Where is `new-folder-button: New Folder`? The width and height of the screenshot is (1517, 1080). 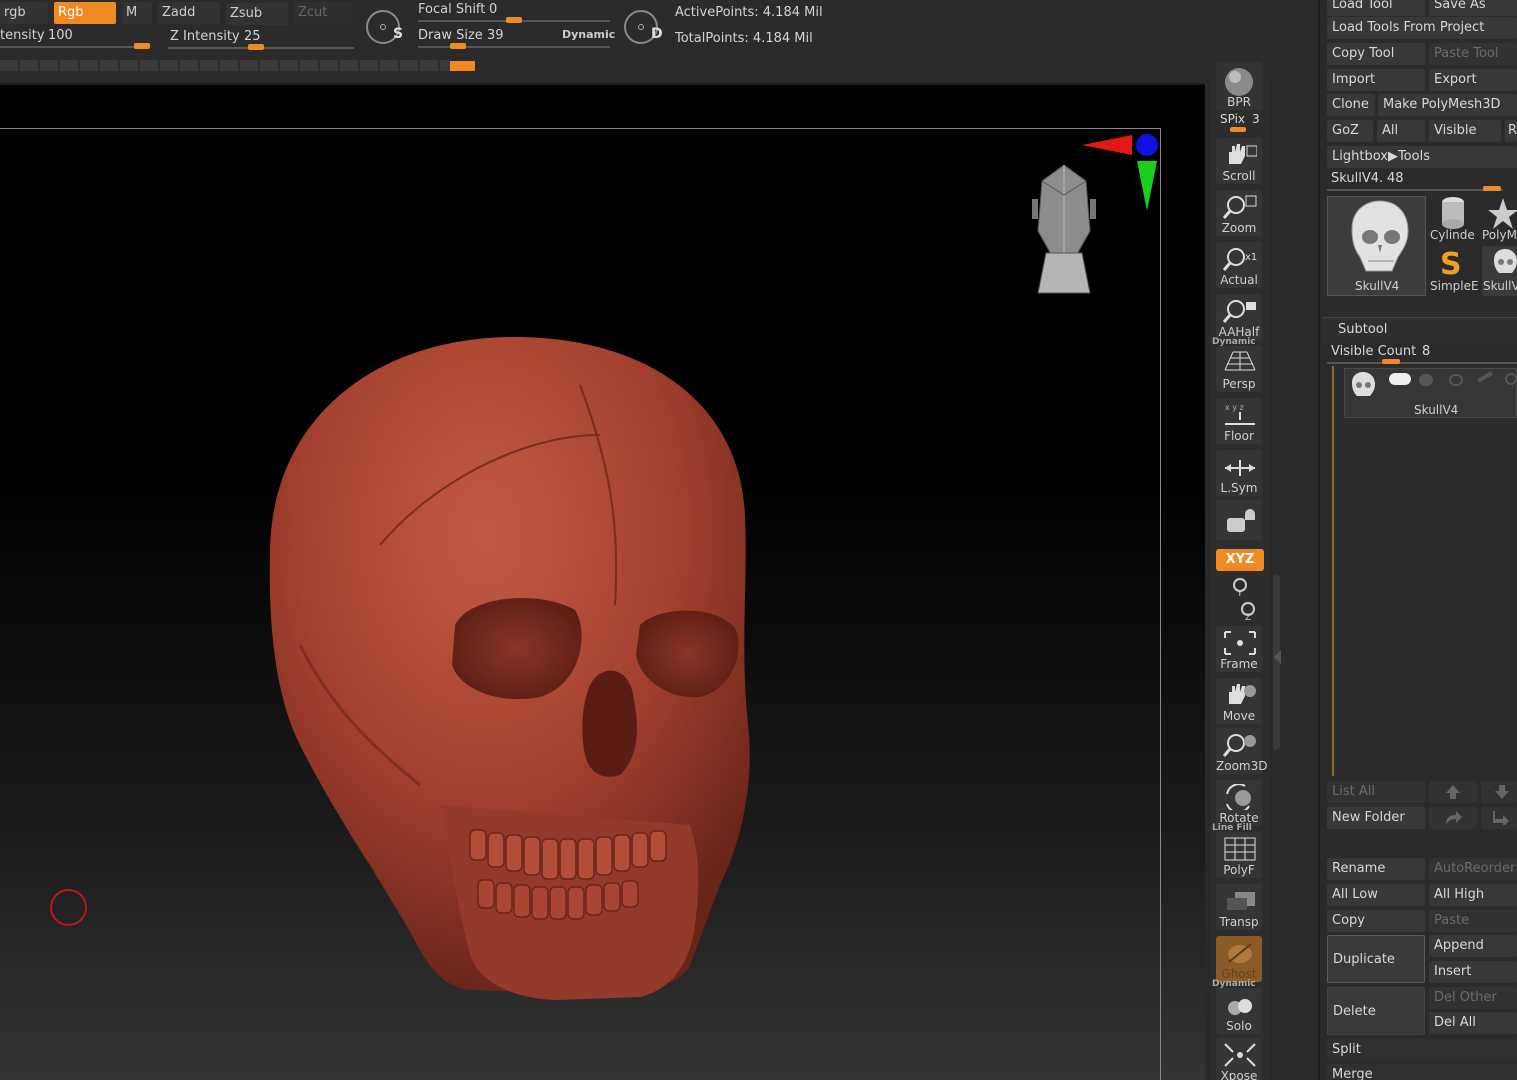 new-folder-button: New Folder is located at coordinates (1376, 818).